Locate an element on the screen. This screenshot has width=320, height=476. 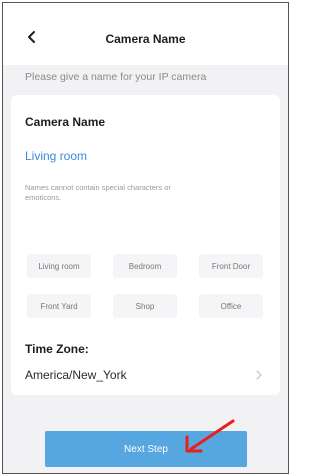
preset-chip-living-room: Living room is located at coordinates (59, 266).